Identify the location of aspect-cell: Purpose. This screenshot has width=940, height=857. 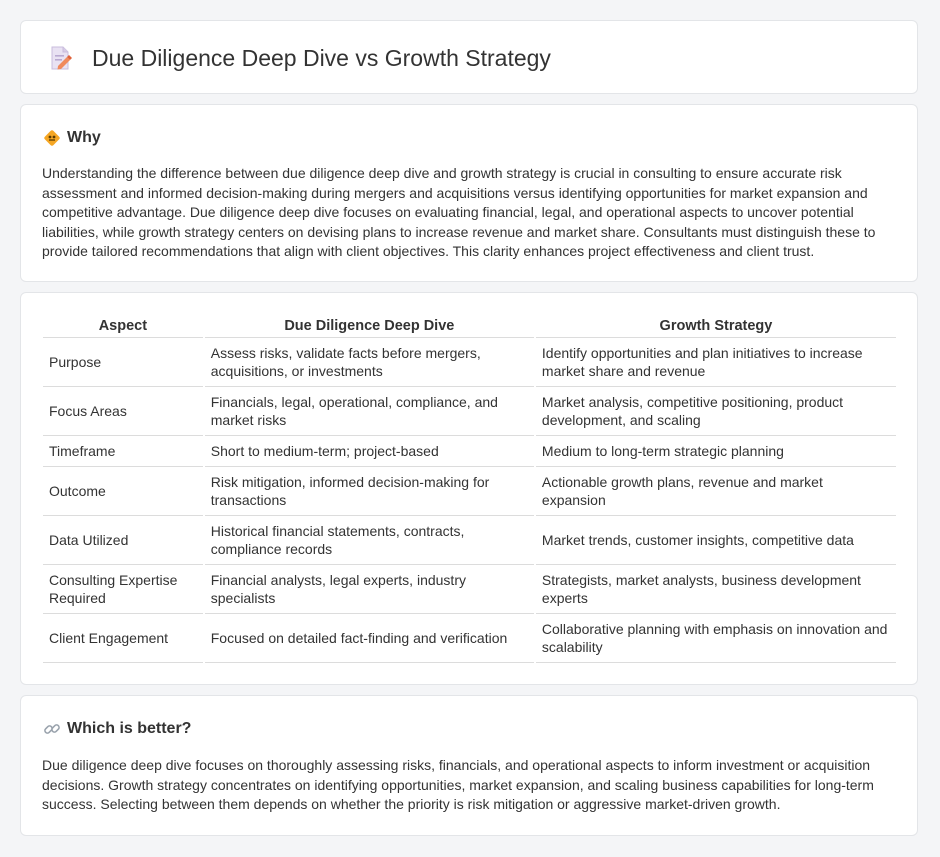
(123, 362).